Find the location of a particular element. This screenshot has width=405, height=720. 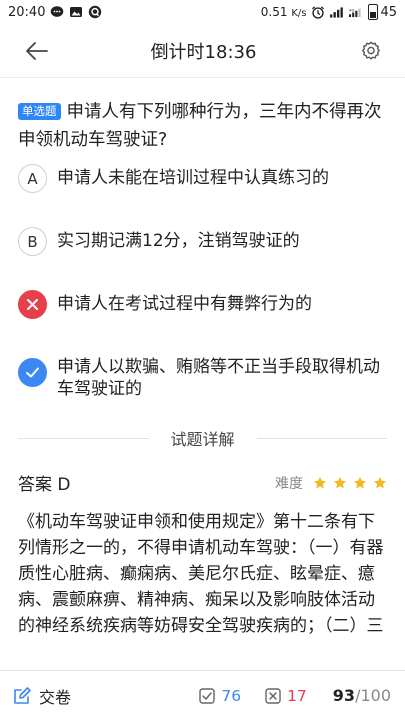

net-speed-unit: K/s is located at coordinates (299, 13).